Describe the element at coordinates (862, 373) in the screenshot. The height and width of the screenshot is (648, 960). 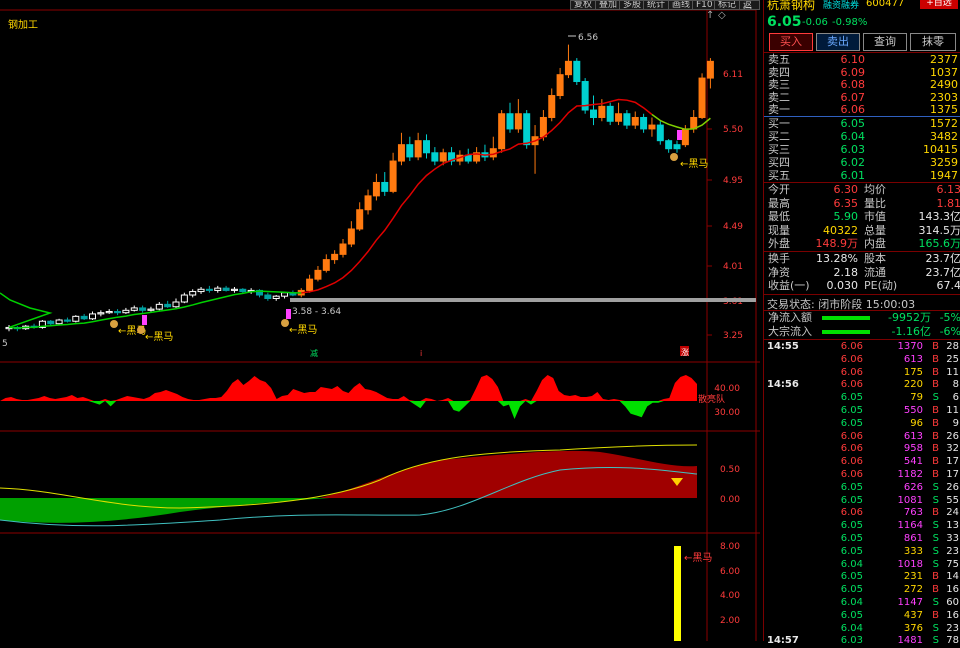
I see `tick-row: 6.06175B11` at that location.